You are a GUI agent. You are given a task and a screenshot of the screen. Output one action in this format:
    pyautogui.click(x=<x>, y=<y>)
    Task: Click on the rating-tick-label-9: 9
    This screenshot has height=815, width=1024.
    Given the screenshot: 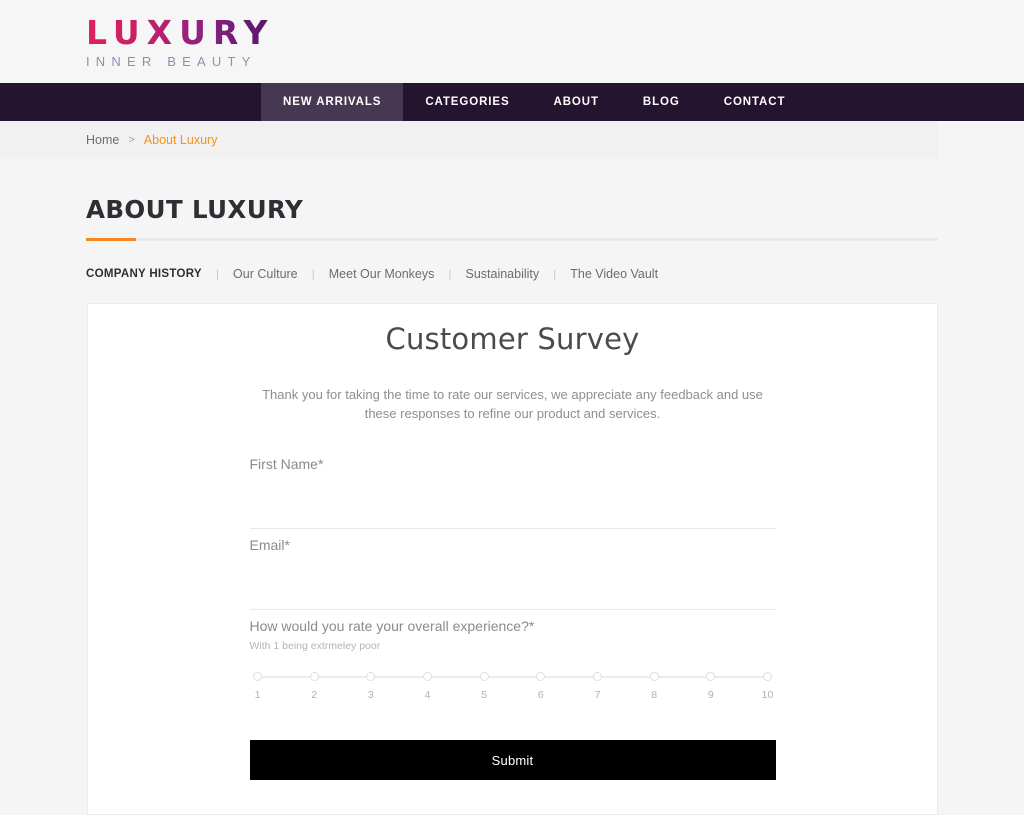 What is the action you would take?
    pyautogui.click(x=710, y=695)
    